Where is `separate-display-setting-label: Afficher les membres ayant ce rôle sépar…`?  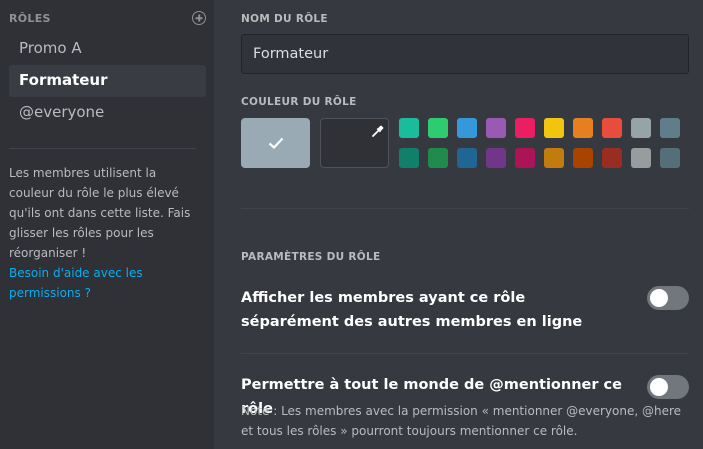 separate-display-setting-label: Afficher les membres ayant ce rôle sépar… is located at coordinates (412, 310).